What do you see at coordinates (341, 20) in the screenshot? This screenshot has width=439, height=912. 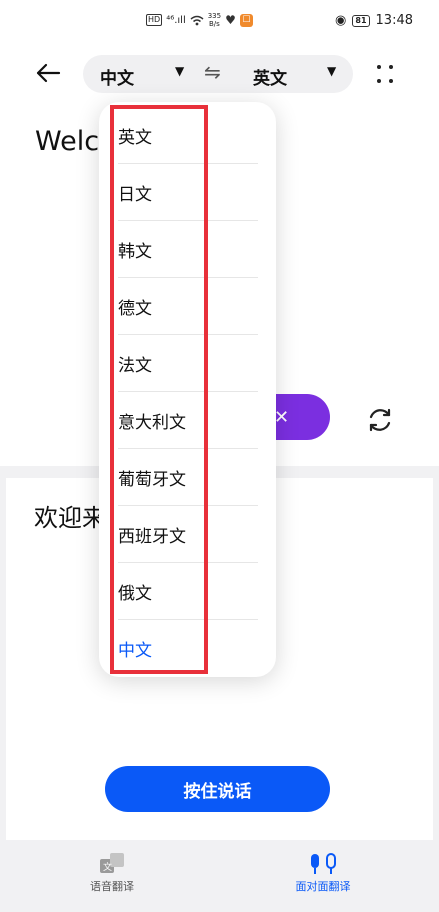 I see `eye-comfort-icon: ◉` at bounding box center [341, 20].